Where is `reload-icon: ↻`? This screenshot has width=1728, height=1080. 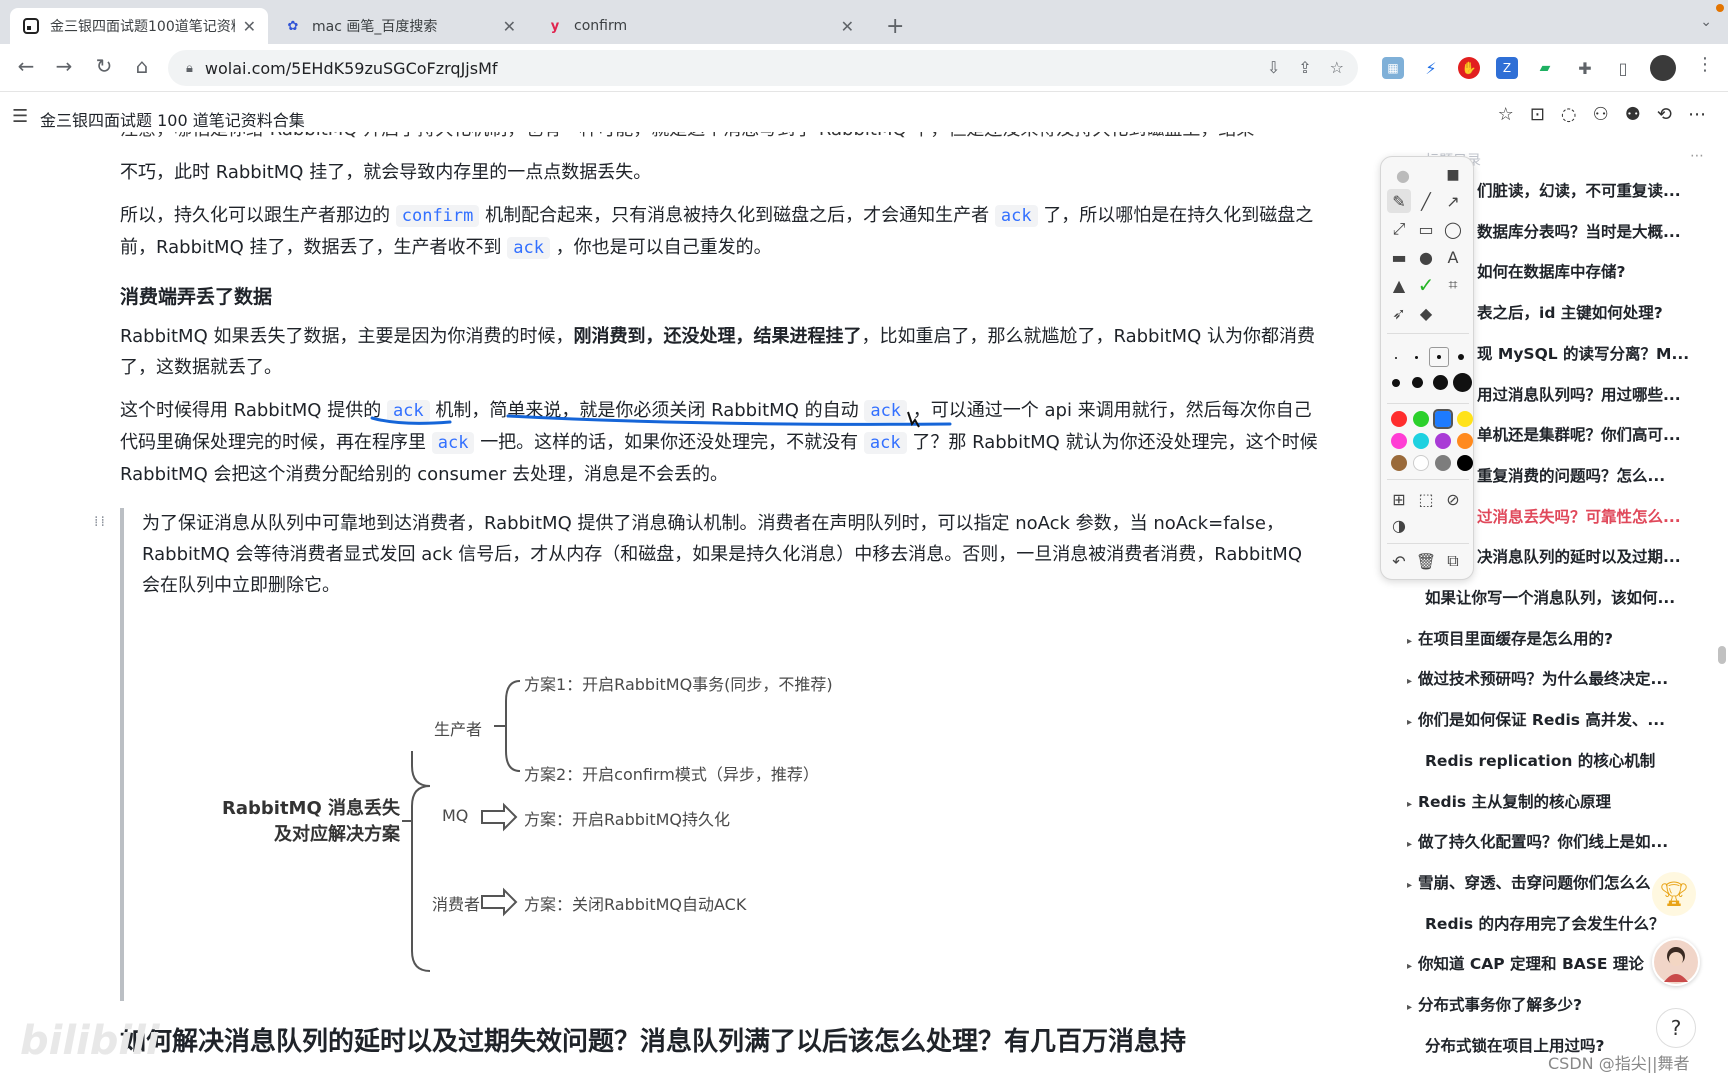 reload-icon: ↻ is located at coordinates (104, 66).